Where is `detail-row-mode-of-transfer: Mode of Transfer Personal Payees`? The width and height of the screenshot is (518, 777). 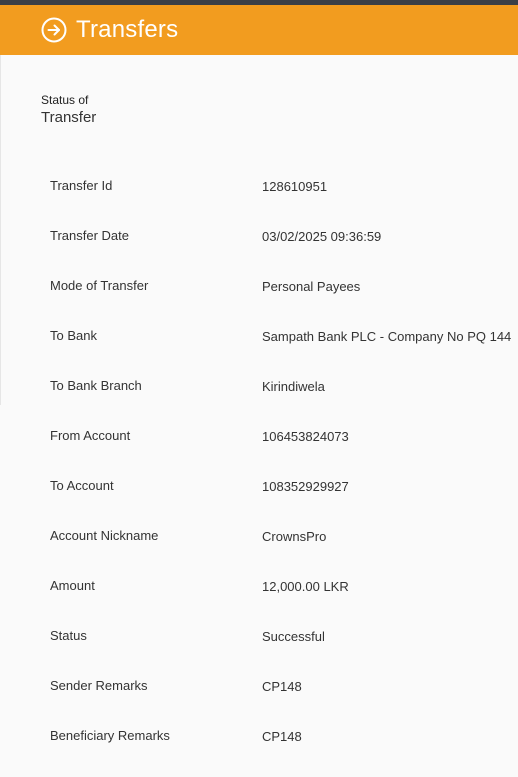
detail-row-mode-of-transfer: Mode of Transfer Personal Payees is located at coordinates (259, 285).